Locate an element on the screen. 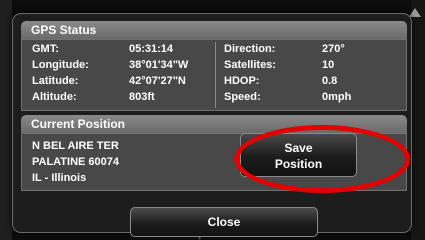  address-city: PALATINE 60074 is located at coordinates (76, 162).